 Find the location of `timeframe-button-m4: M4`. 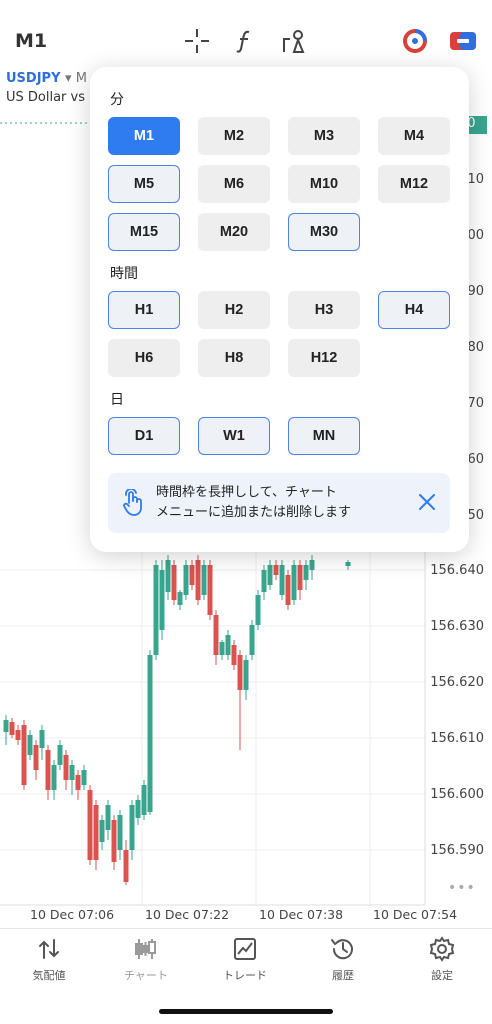

timeframe-button-m4: M4 is located at coordinates (414, 136).